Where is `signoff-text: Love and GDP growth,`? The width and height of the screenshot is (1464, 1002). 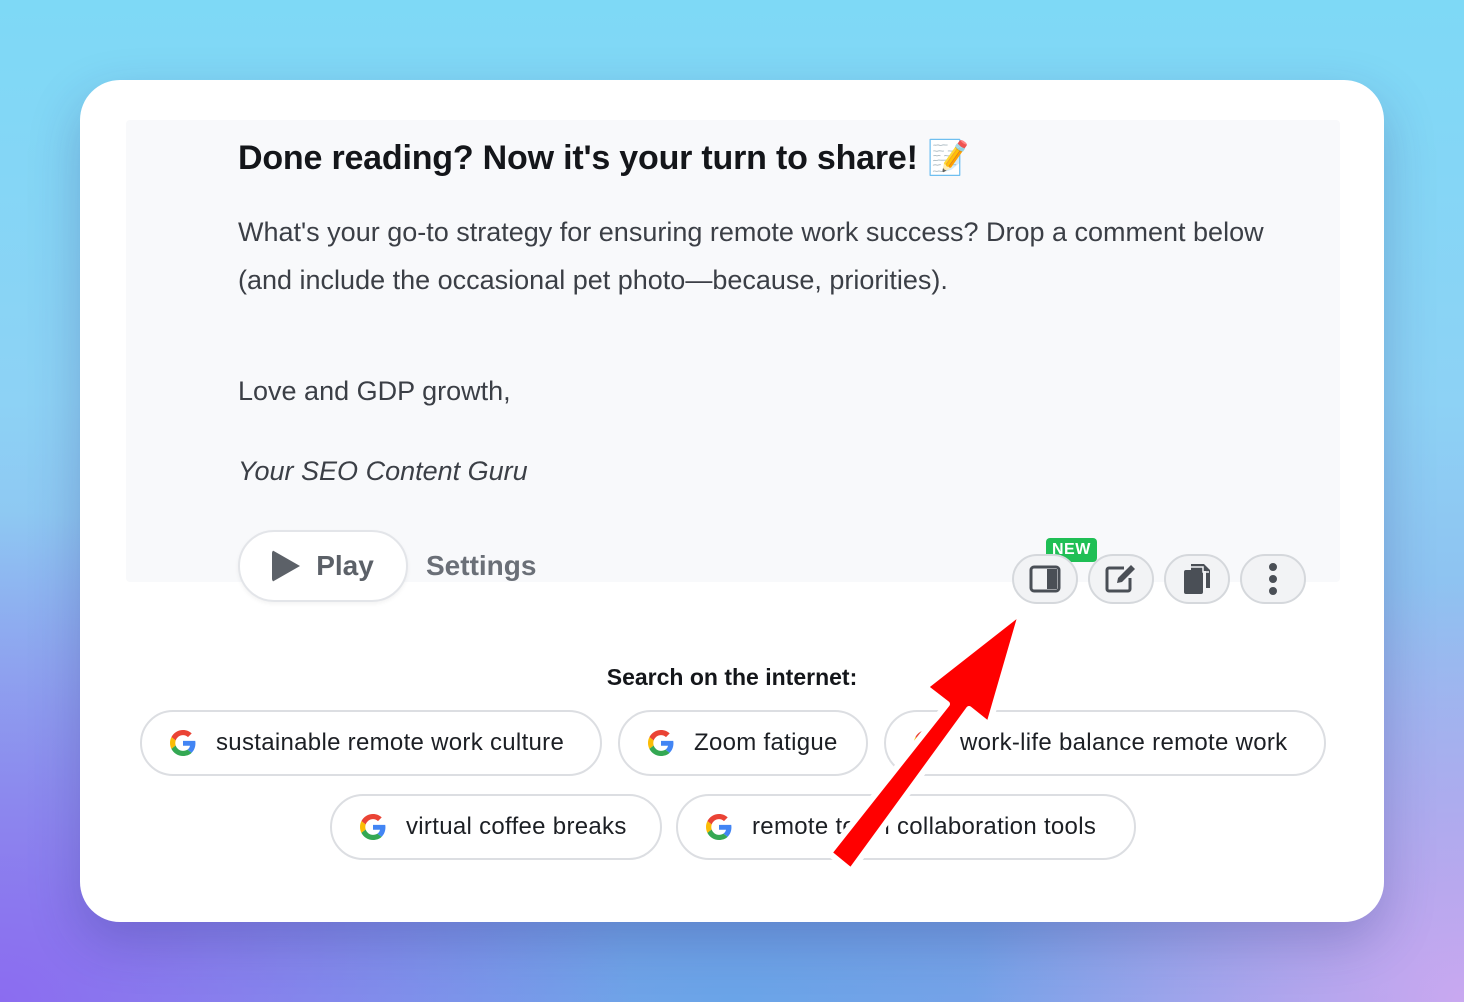 signoff-text: Love and GDP growth, is located at coordinates (374, 391).